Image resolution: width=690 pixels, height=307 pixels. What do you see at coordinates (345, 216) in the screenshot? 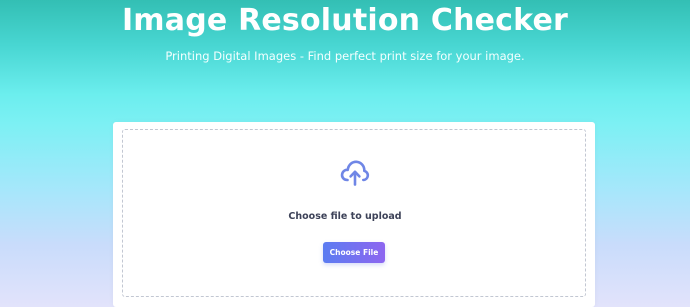
I see `upload-prompt: Choose file to upload` at bounding box center [345, 216].